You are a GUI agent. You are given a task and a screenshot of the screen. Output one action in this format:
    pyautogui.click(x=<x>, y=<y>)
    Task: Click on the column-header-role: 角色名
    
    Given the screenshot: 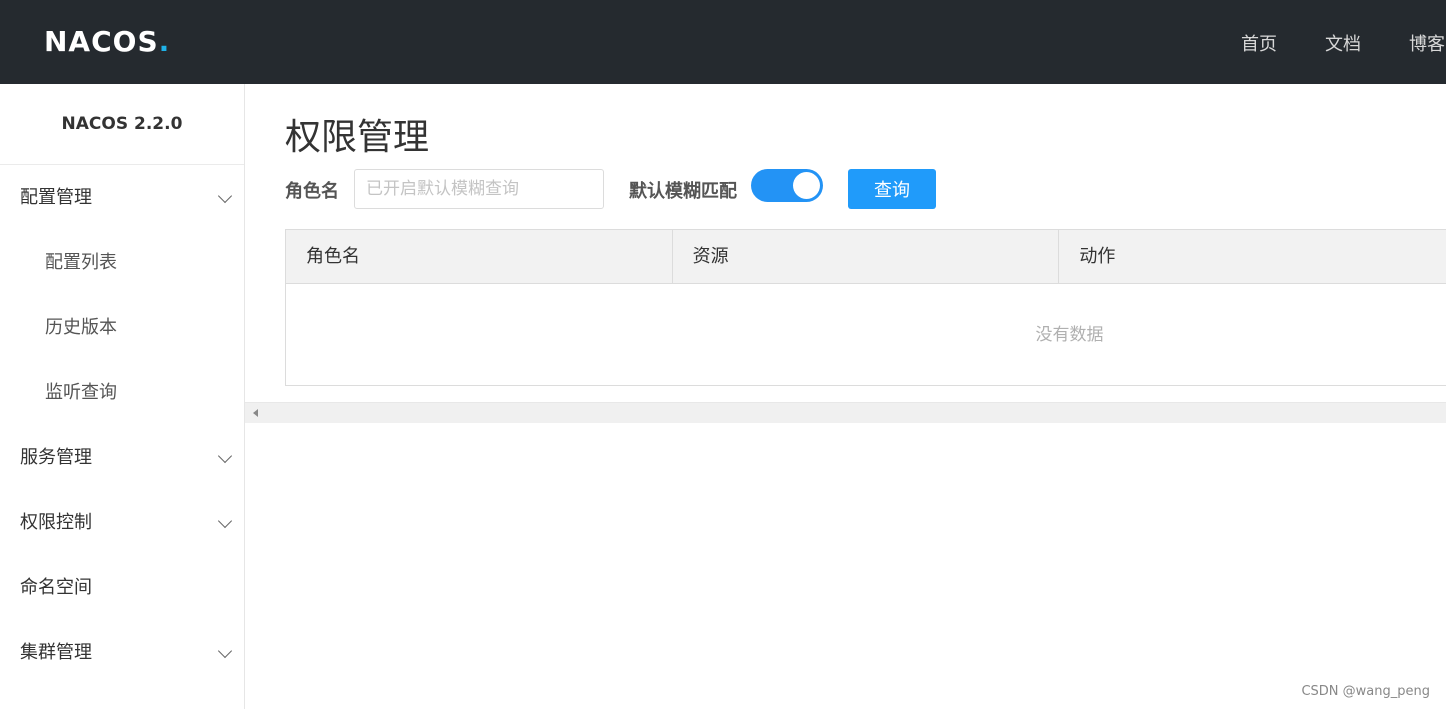 What is the action you would take?
    pyautogui.click(x=479, y=256)
    